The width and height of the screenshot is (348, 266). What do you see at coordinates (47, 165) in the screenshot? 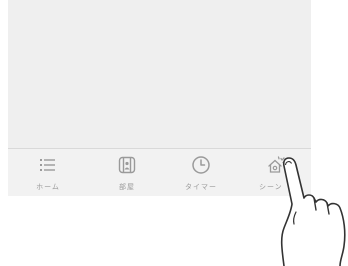
I see `list-icon` at bounding box center [47, 165].